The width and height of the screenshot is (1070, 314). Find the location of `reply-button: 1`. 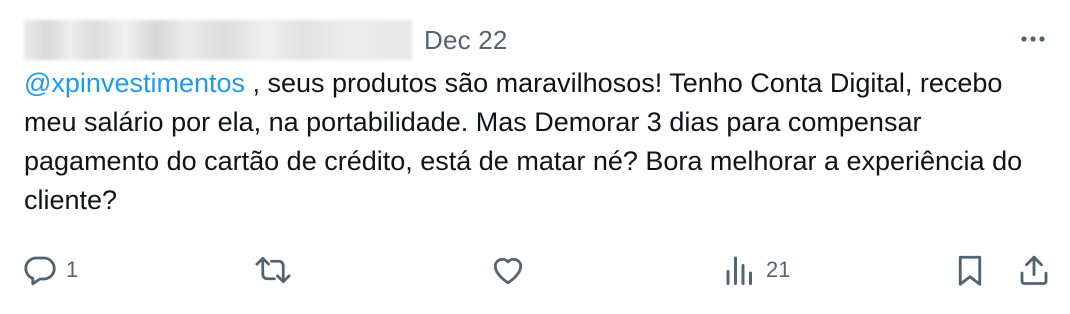

reply-button: 1 is located at coordinates (50, 270).